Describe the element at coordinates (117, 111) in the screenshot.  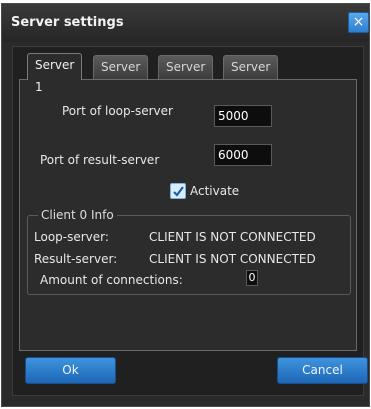
I see `loop-port-label: Port of loop-server` at that location.